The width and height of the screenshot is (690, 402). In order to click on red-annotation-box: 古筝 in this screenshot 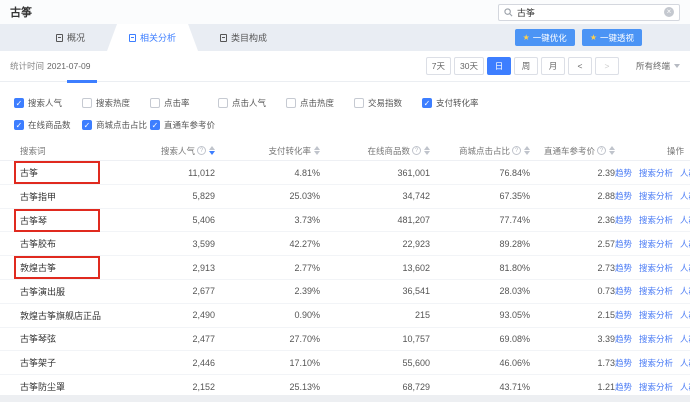, I will do `click(57, 172)`.